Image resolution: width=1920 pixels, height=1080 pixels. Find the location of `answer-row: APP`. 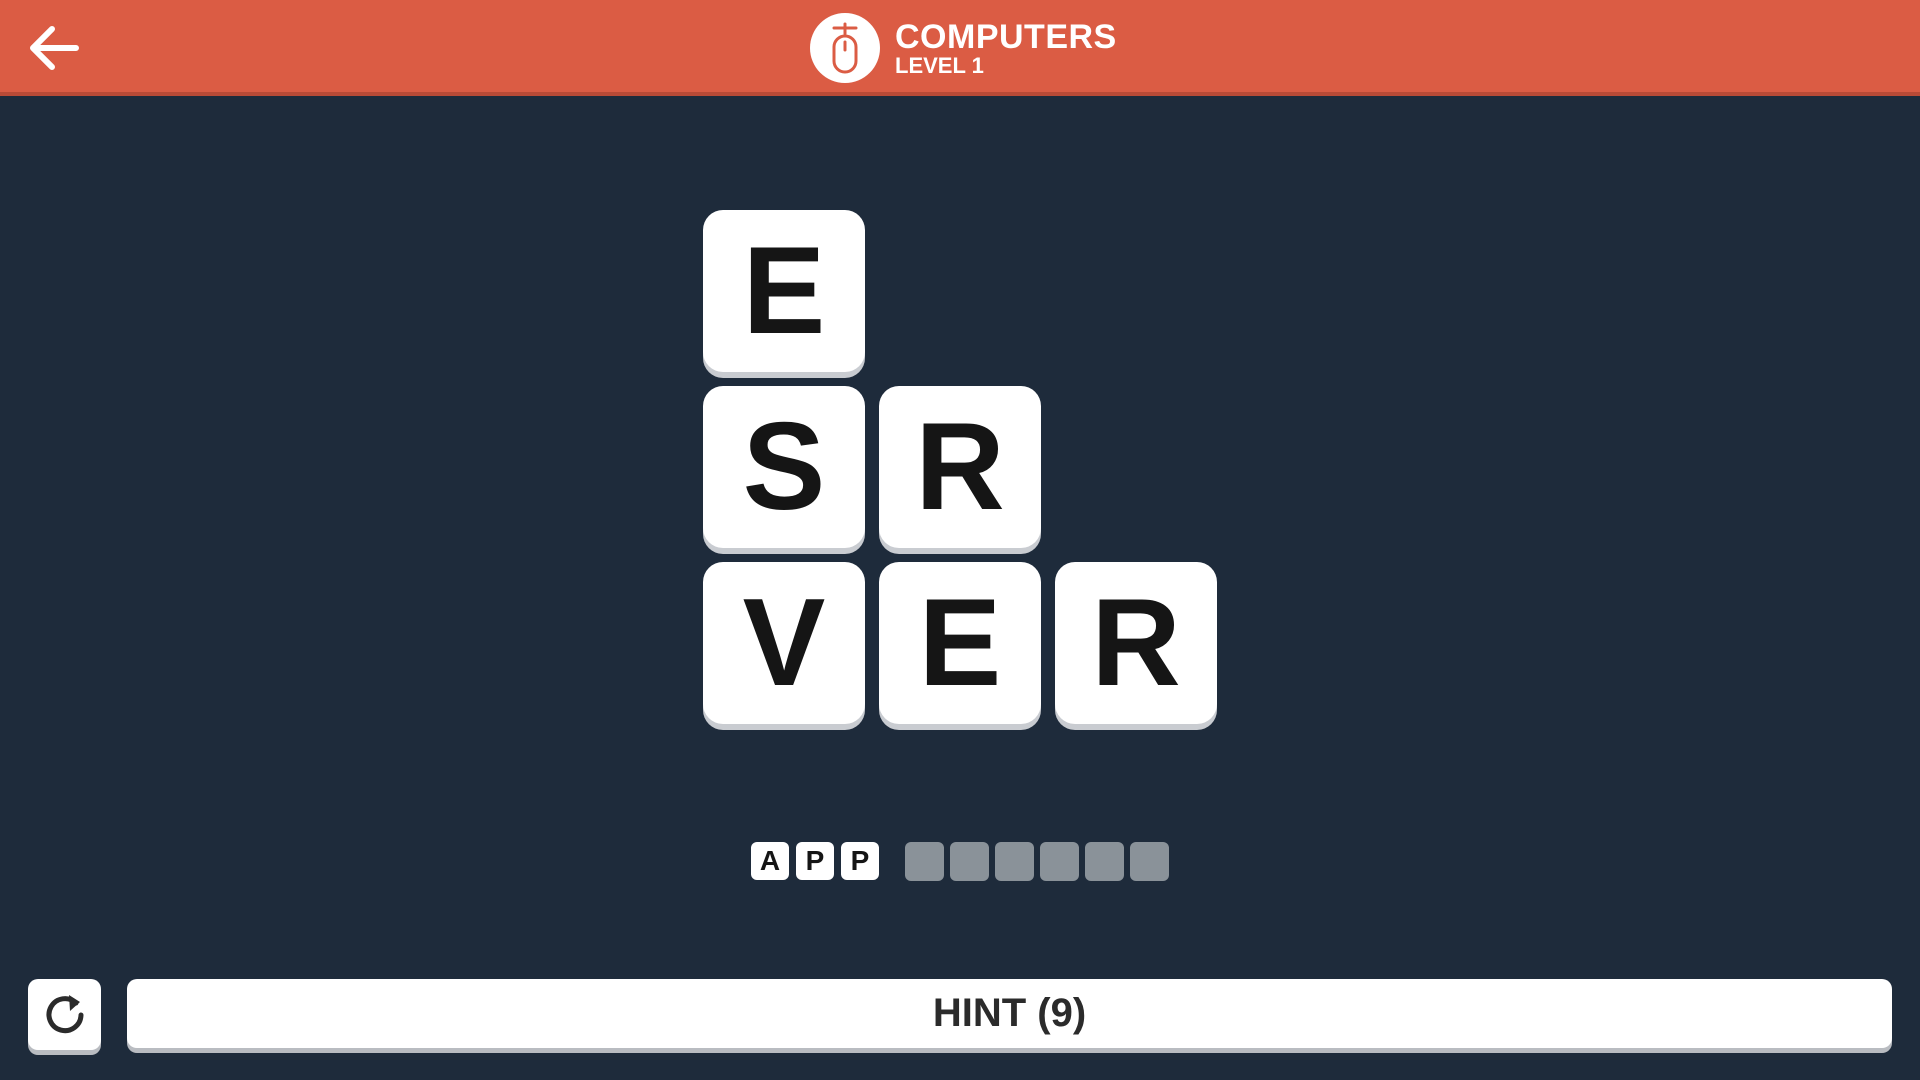

answer-row: APP is located at coordinates (963, 861).